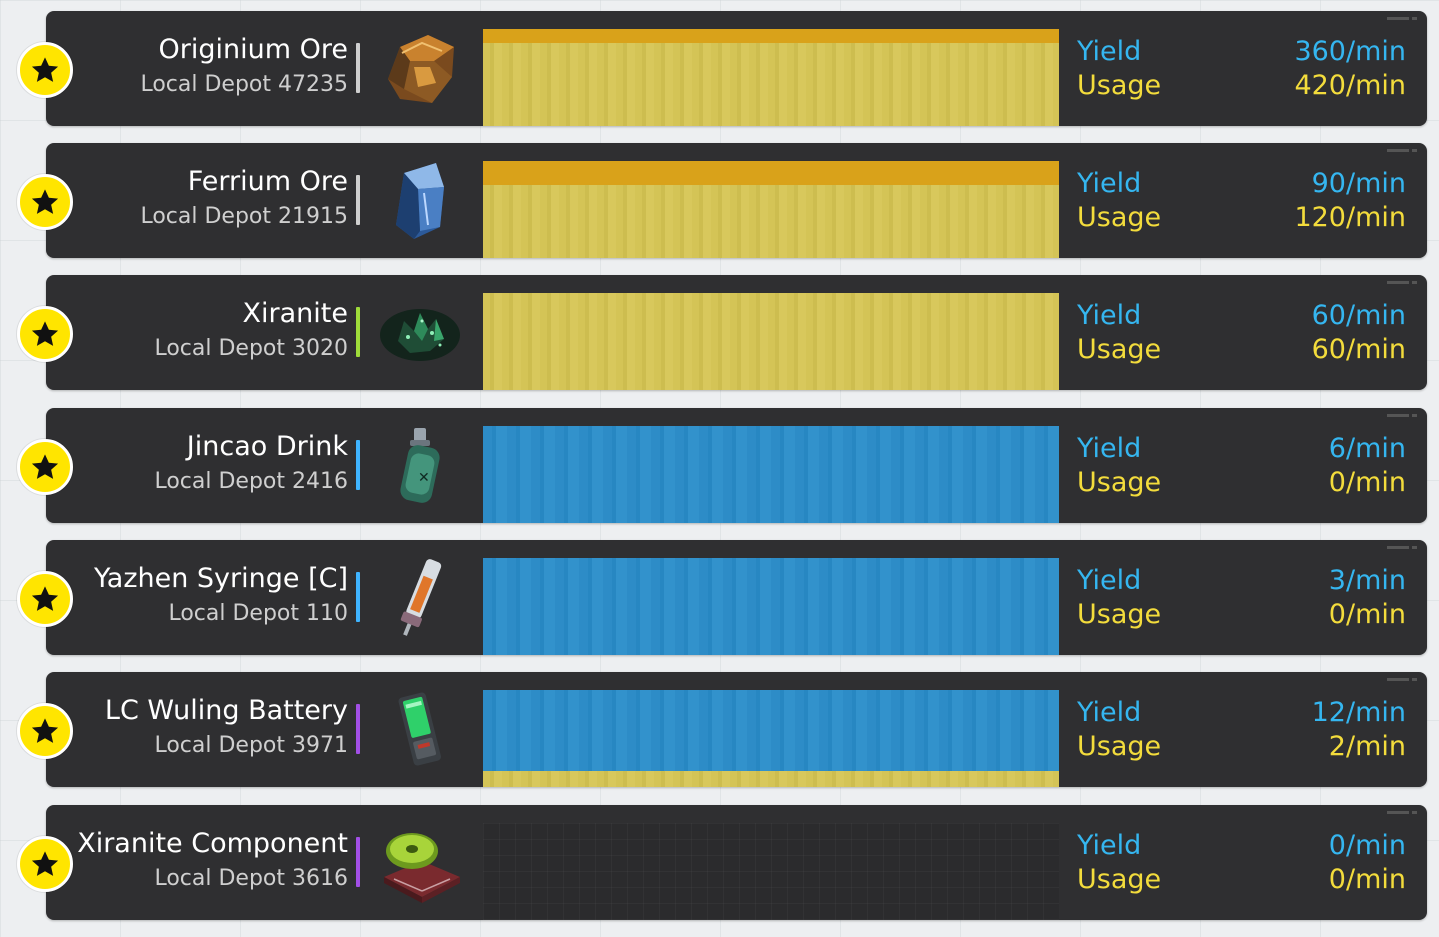  I want to click on item-name-block: Ferrium Ore Local Depot 21915, so click(207, 199).